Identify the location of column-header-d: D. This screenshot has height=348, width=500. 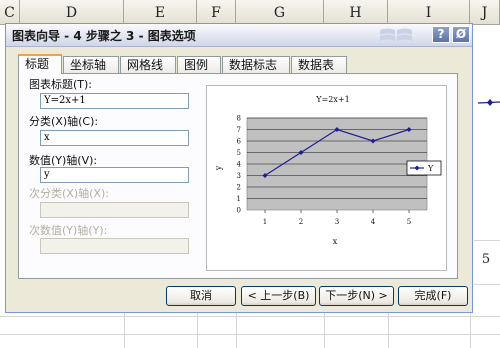
(72, 12).